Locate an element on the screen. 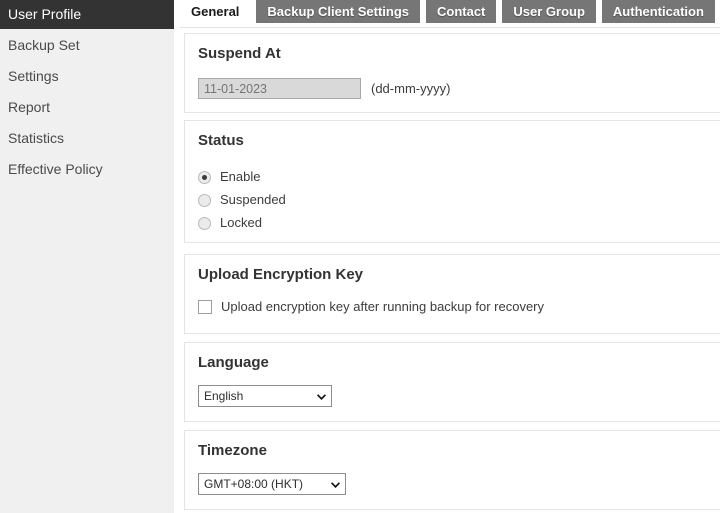 The width and height of the screenshot is (720, 513). tab-backup-client-settings: Backup Client Settings is located at coordinates (338, 11).